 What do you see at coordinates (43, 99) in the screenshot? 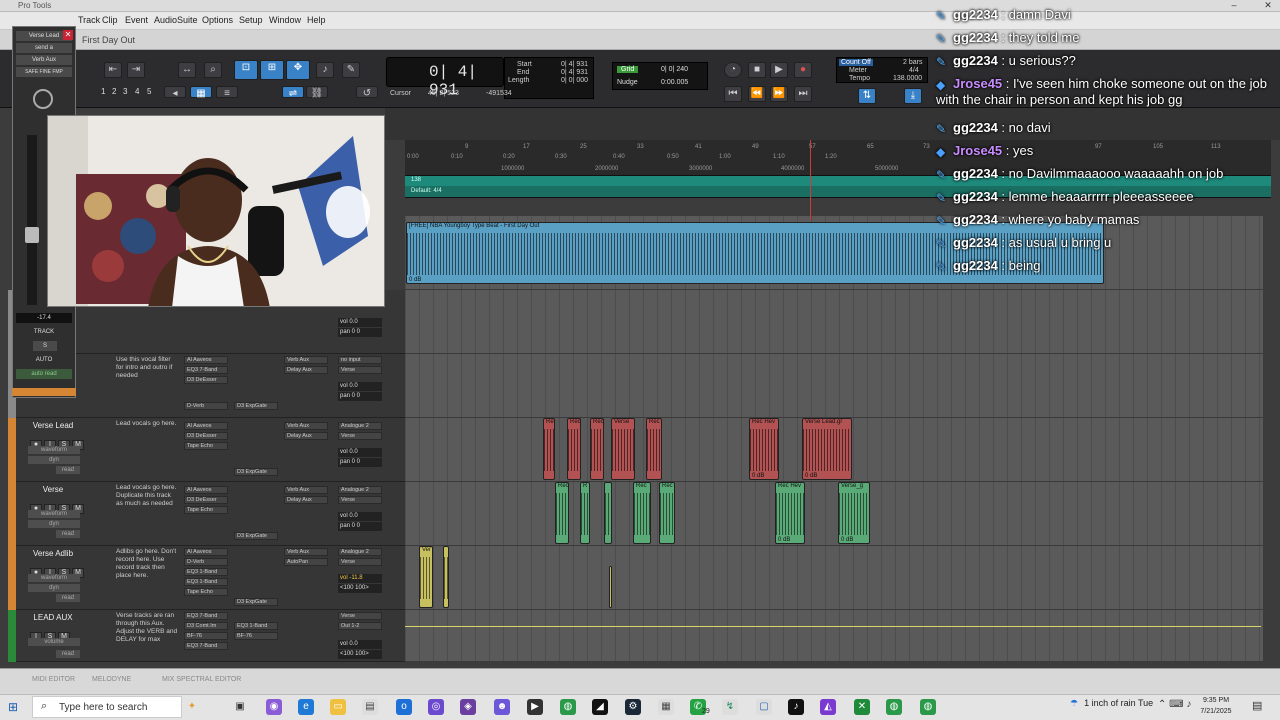
I see `pan-knob-icon` at bounding box center [43, 99].